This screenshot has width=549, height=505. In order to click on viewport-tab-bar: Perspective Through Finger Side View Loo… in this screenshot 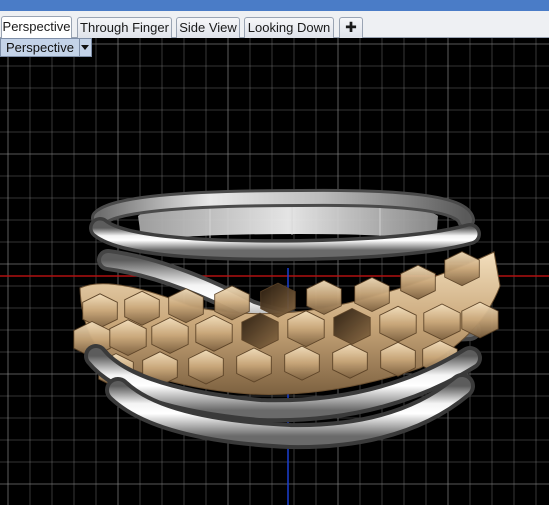, I will do `click(274, 25)`.